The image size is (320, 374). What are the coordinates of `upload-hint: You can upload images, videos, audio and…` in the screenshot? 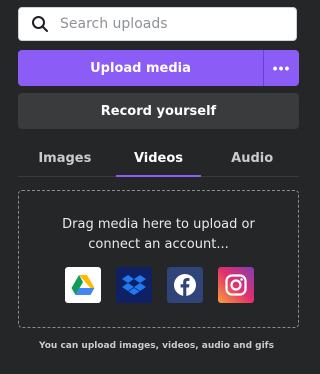 It's located at (156, 346).